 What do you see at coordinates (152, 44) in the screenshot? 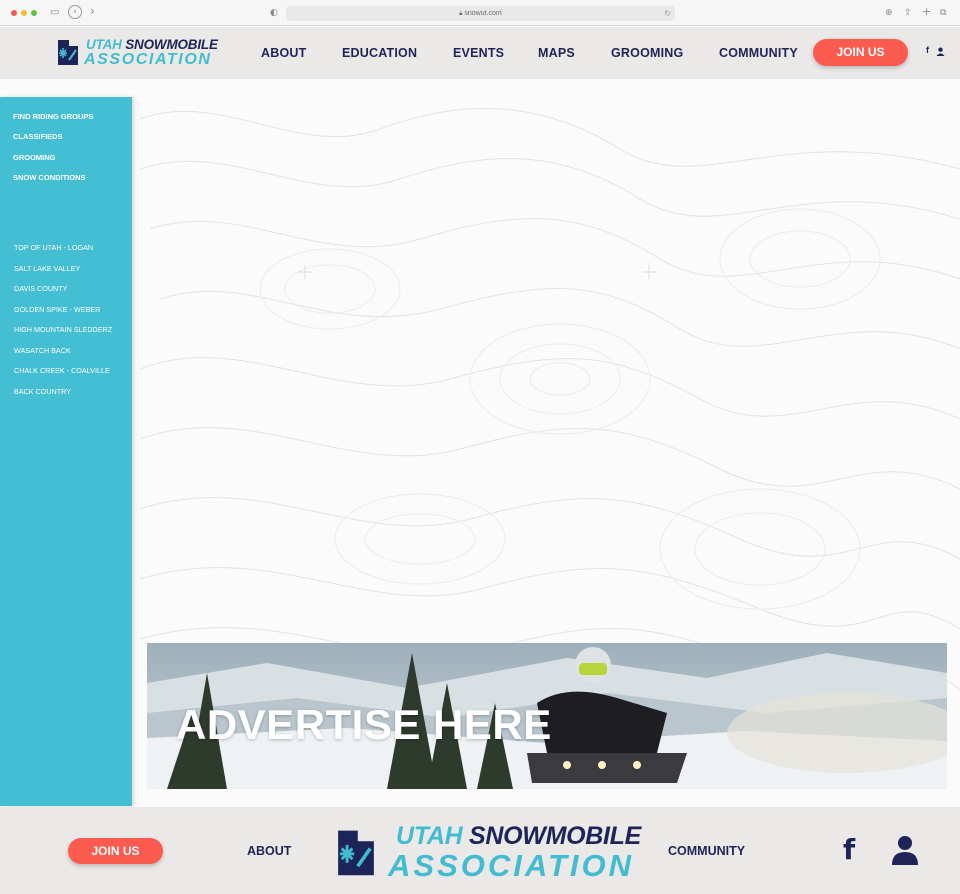
I see `logo-text-line1: UTAH SNOWMOBILE` at bounding box center [152, 44].